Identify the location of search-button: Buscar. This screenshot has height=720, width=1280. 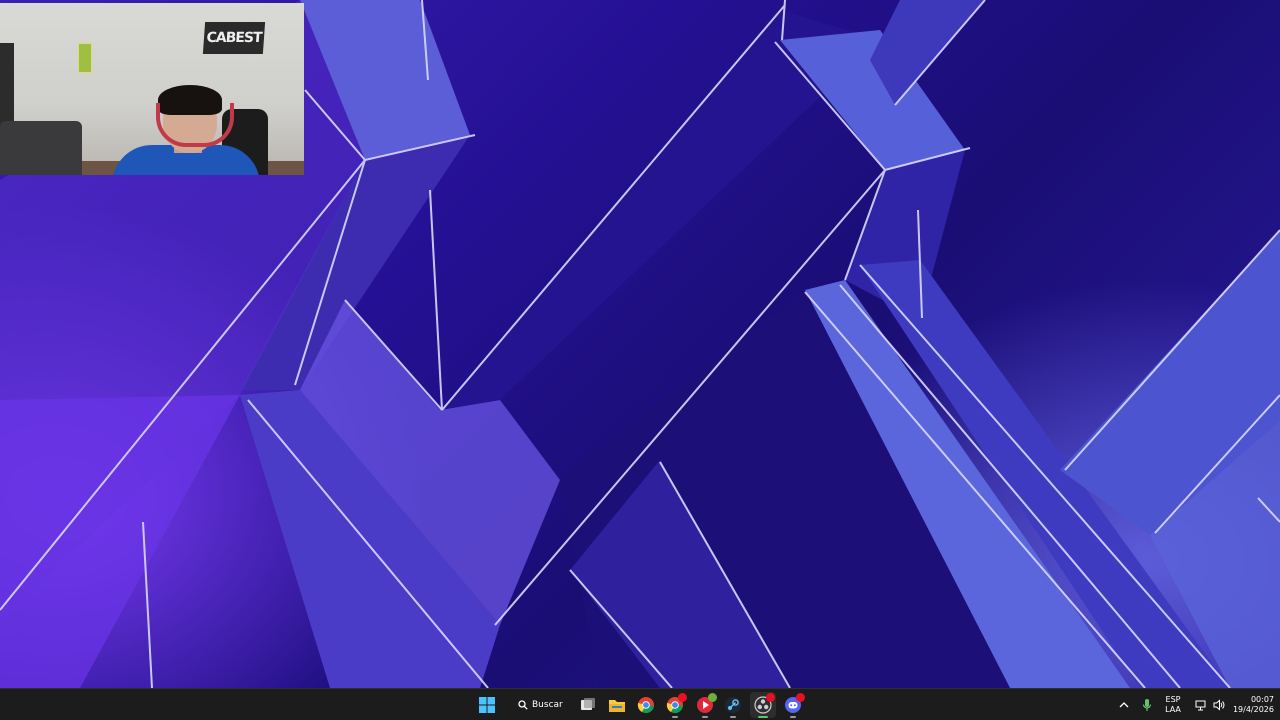
(541, 705).